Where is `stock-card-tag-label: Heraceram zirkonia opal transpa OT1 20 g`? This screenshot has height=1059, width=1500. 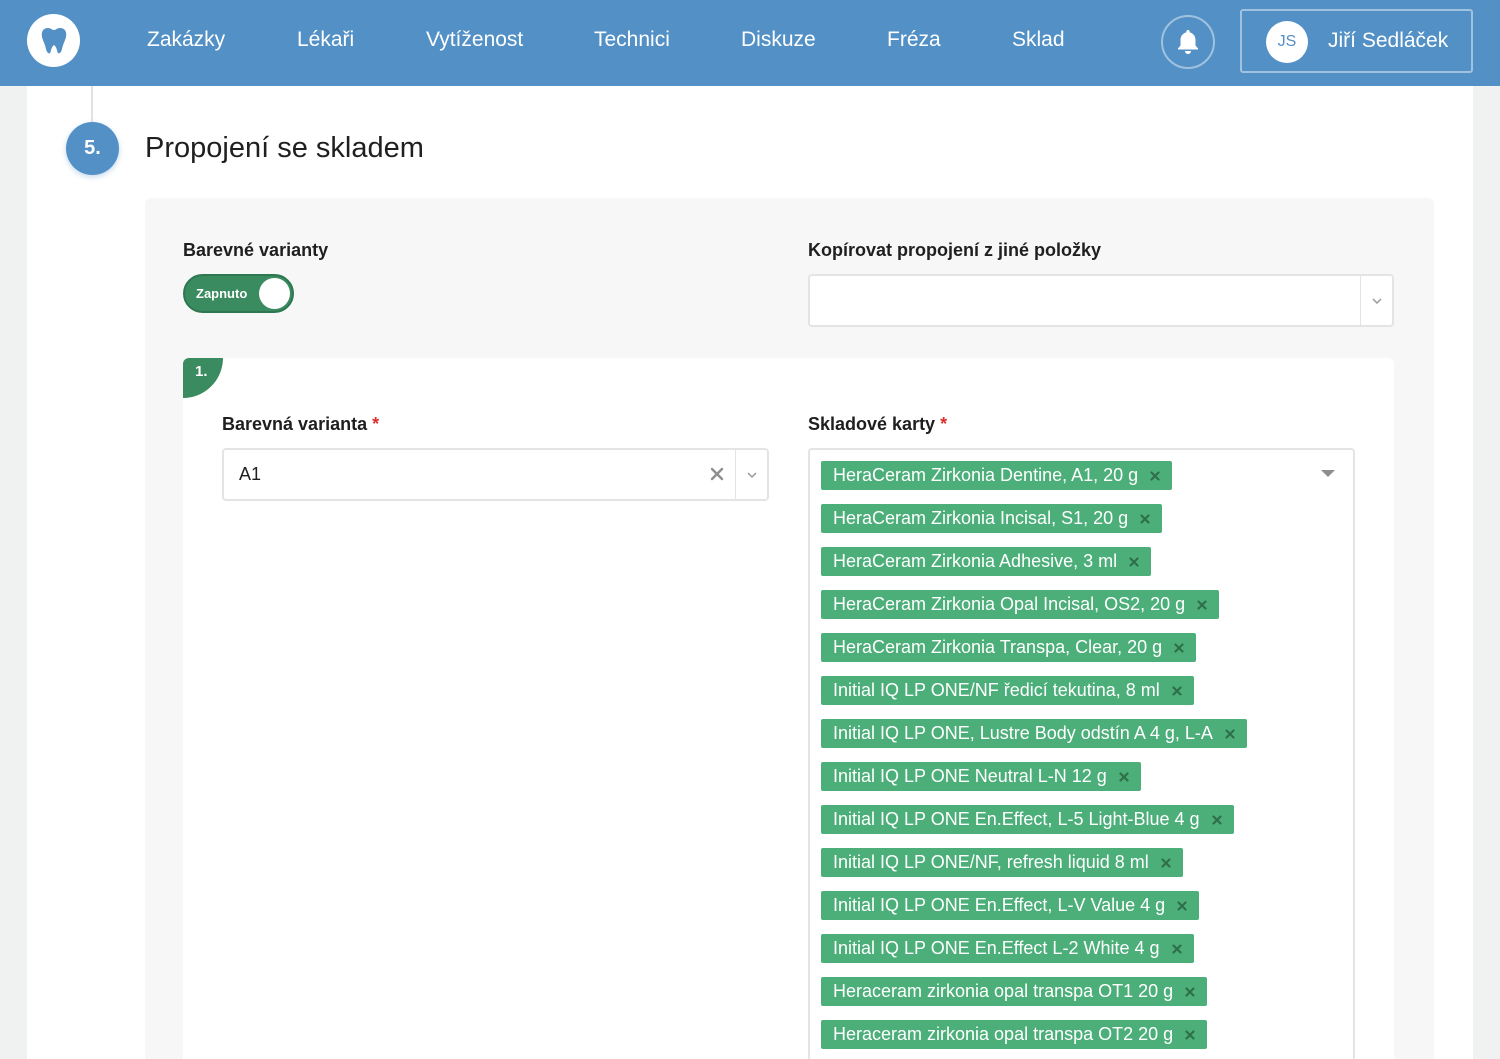 stock-card-tag-label: Heraceram zirkonia opal transpa OT1 20 g is located at coordinates (1003, 991).